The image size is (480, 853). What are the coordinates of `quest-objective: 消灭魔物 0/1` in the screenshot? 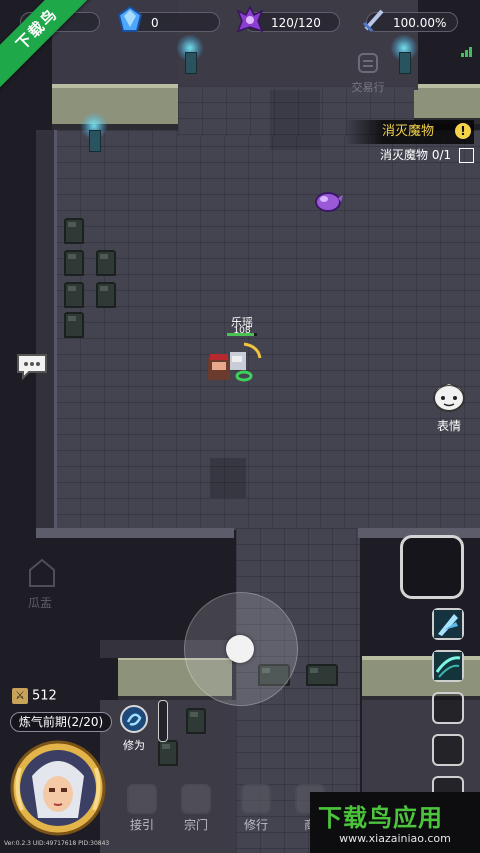 It's located at (427, 155).